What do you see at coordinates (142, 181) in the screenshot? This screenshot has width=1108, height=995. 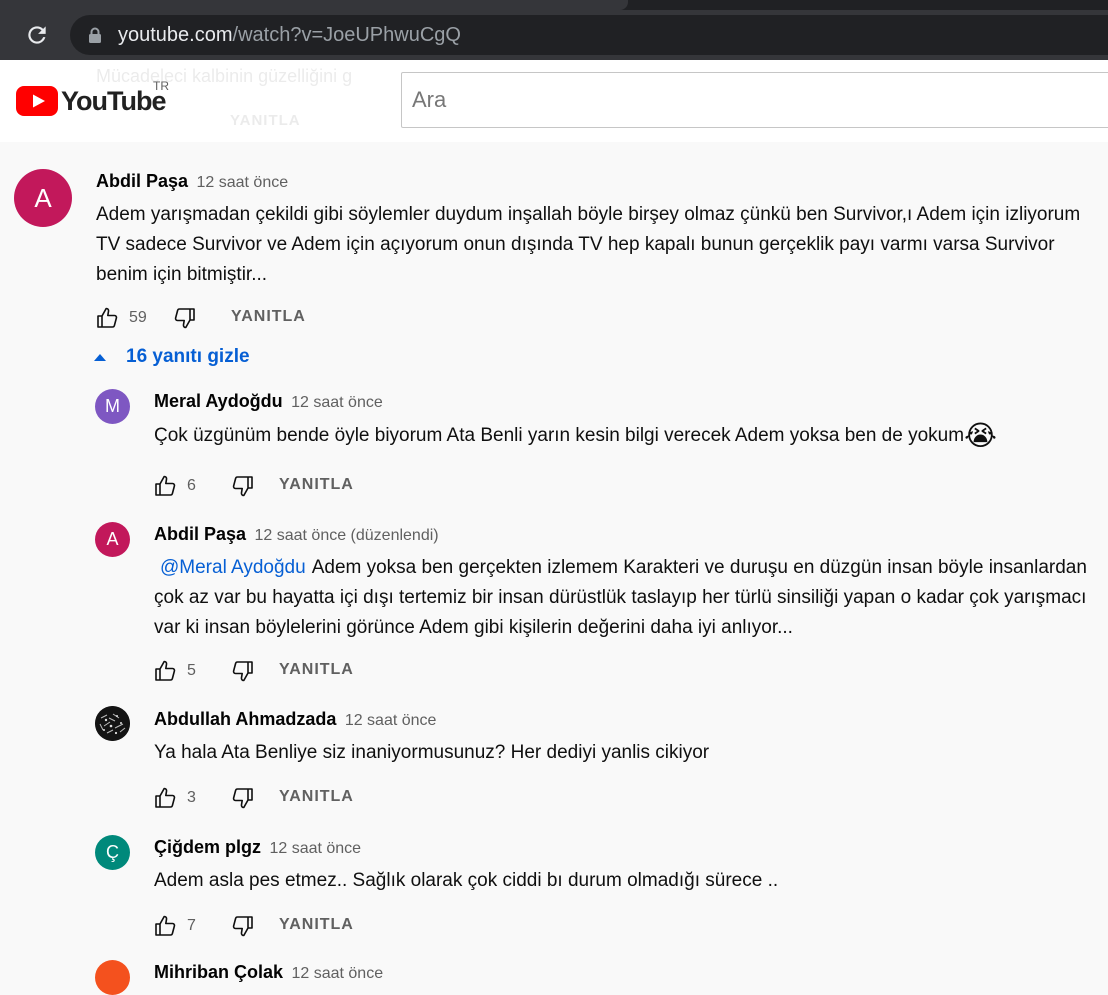 I see `comment-author: Abdil Paşa` at bounding box center [142, 181].